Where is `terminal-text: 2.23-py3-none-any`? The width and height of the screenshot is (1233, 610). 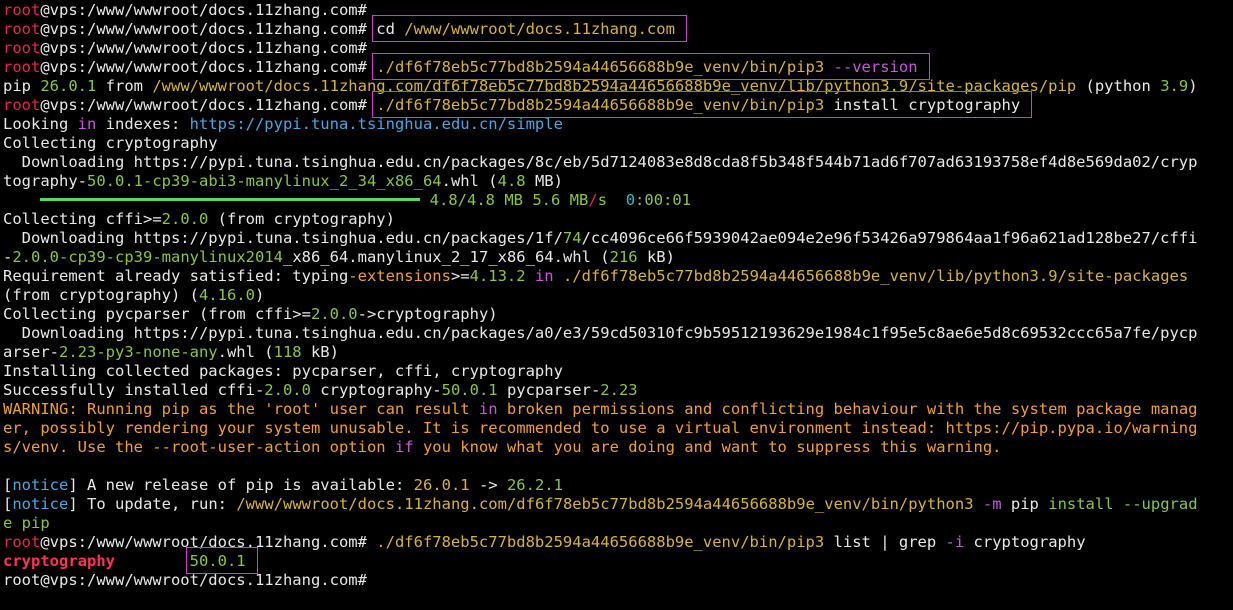
terminal-text: 2.23-py3-none-any is located at coordinates (138, 352).